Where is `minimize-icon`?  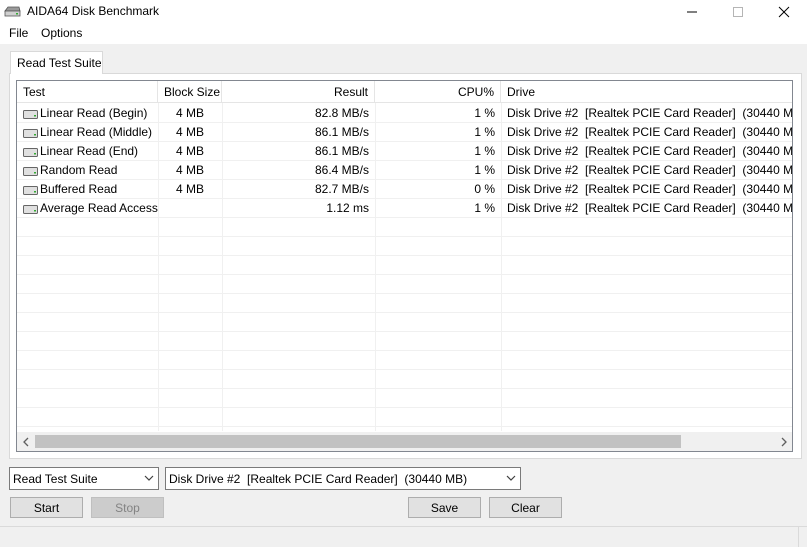
minimize-icon is located at coordinates (692, 11).